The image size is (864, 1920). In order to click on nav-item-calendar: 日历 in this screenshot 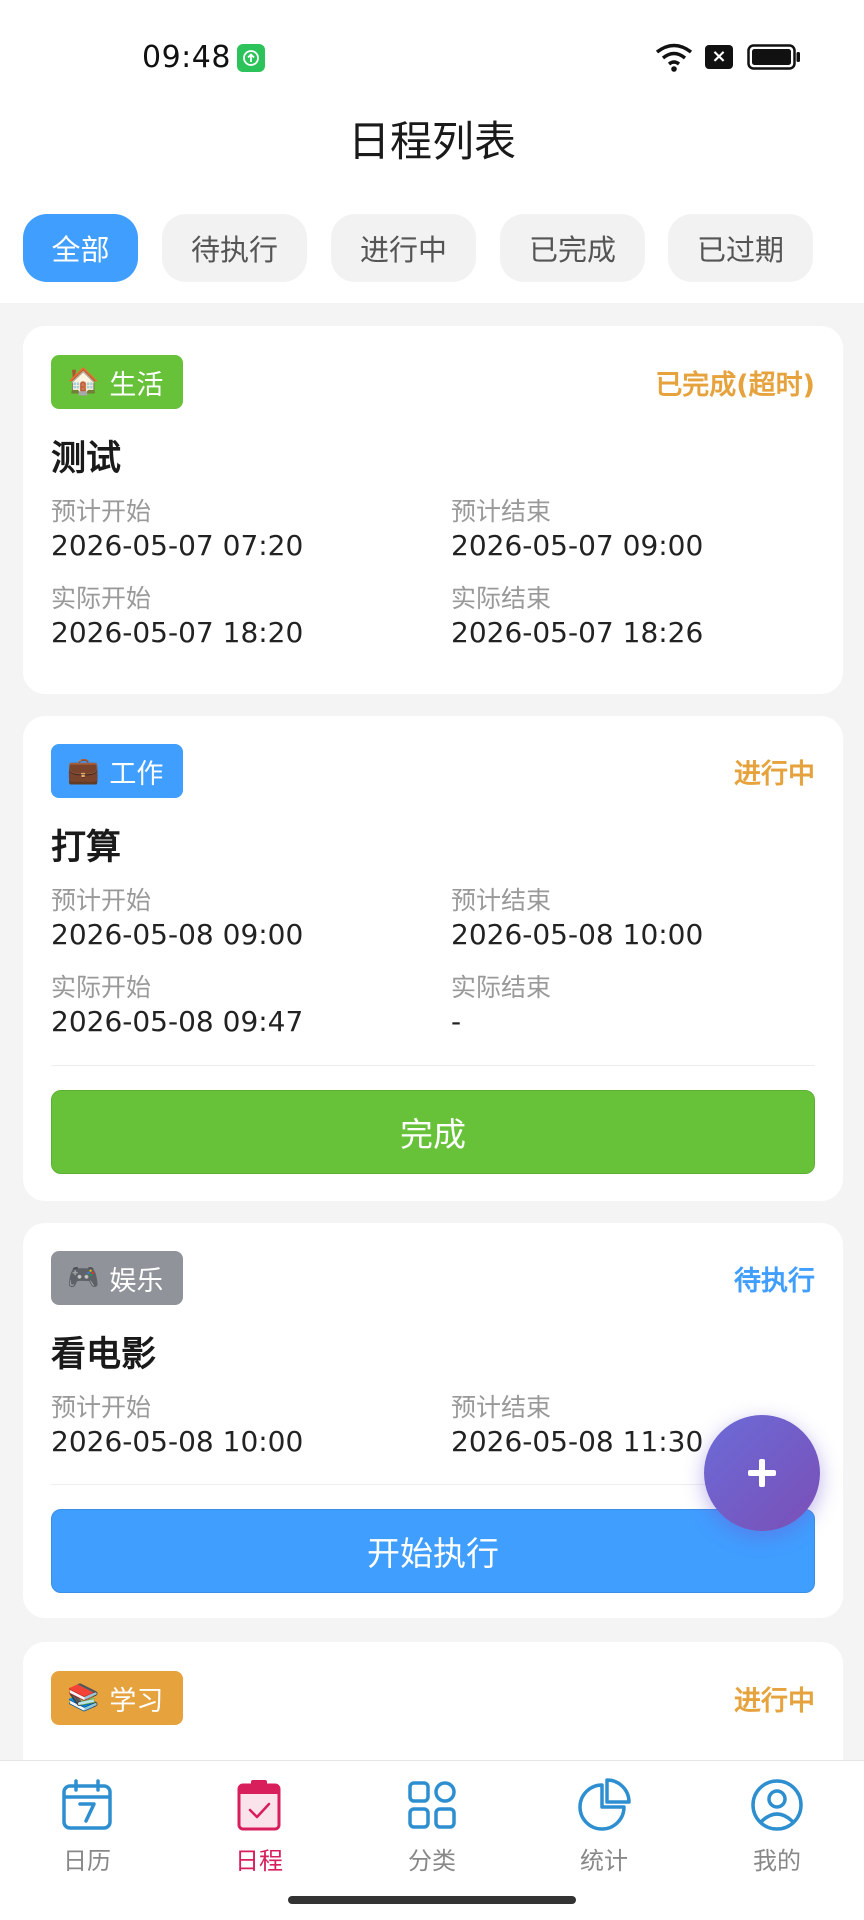, I will do `click(87, 1832)`.